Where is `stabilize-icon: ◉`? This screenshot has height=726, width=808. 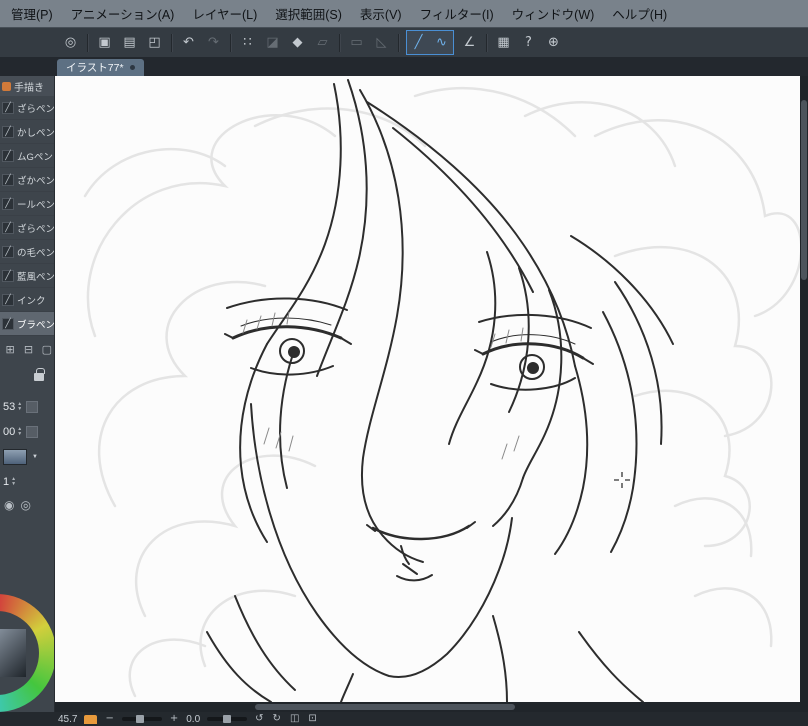
stabilize-icon: ◉ is located at coordinates (9, 505).